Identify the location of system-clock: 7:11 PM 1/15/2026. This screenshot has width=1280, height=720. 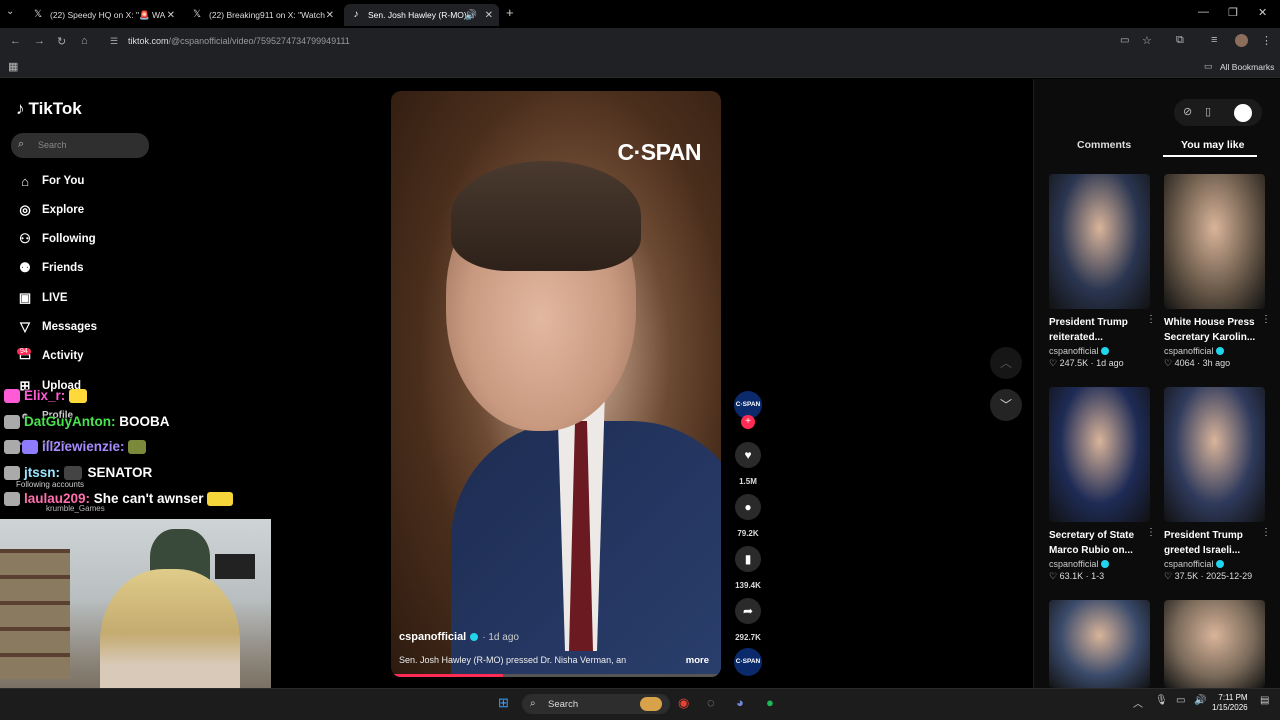
(1230, 703).